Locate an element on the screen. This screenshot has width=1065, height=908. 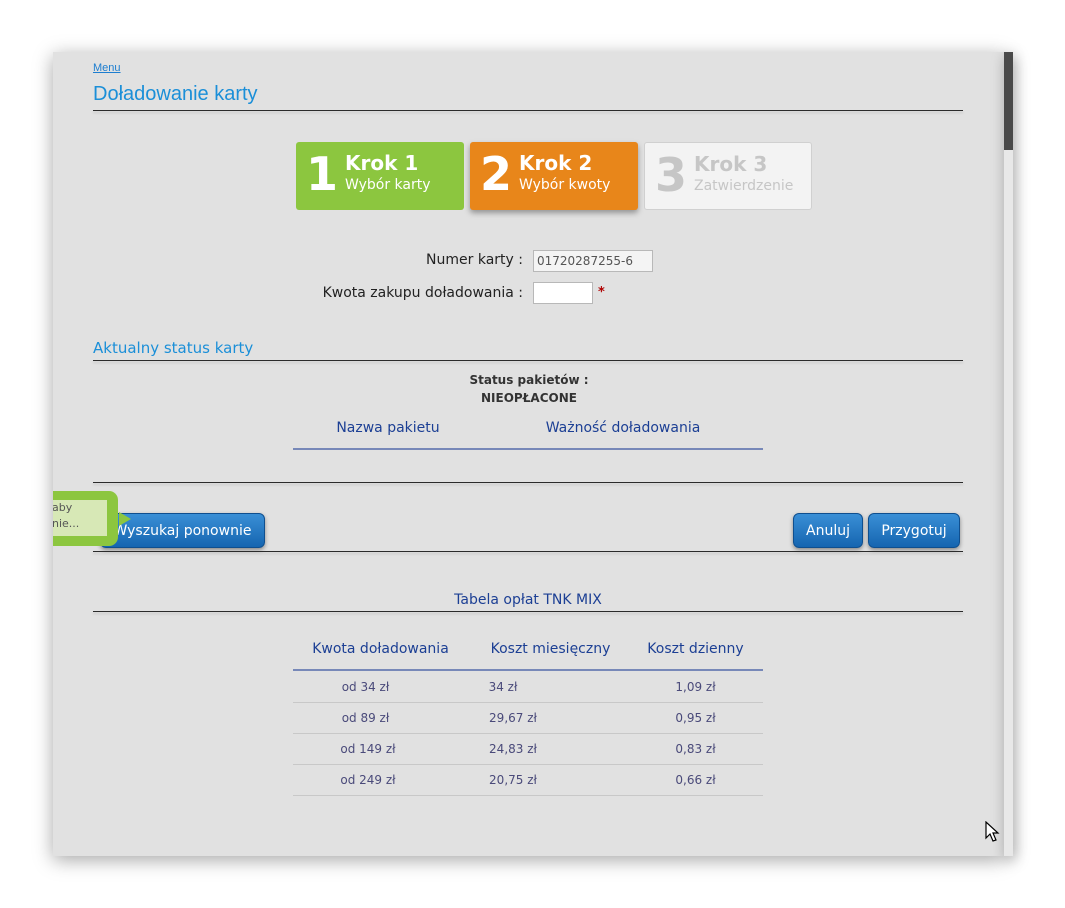
step-3-subtitle: Zatwierdzenie is located at coordinates (744, 186).